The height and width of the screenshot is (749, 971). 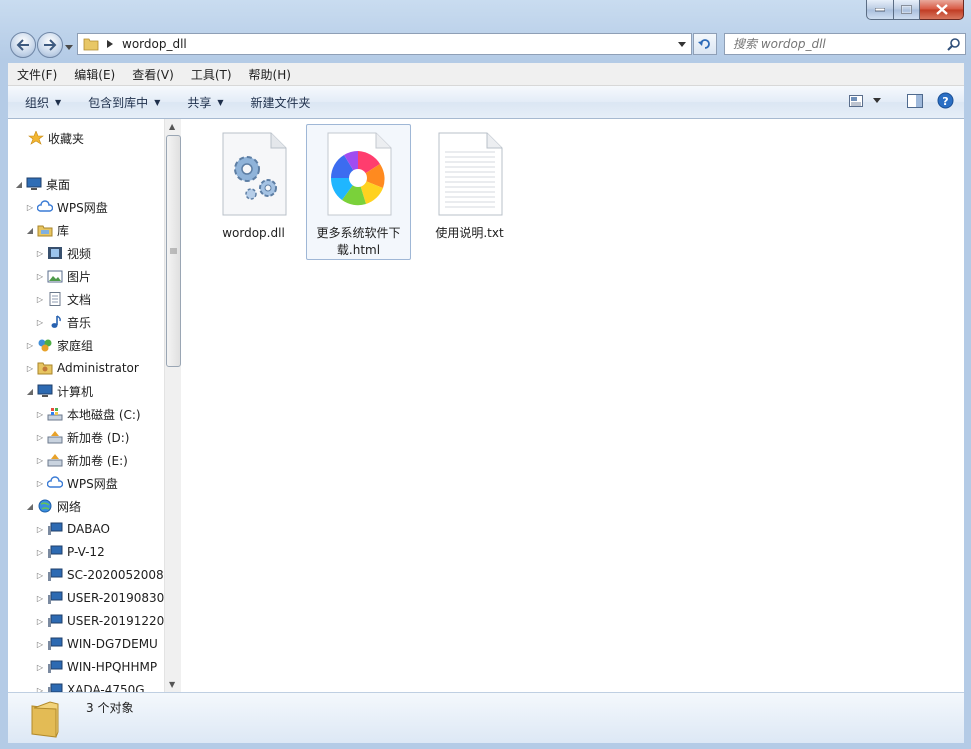 I want to click on tree-network-host: ▷ WIN-HPQHHMP, so click(x=96, y=667).